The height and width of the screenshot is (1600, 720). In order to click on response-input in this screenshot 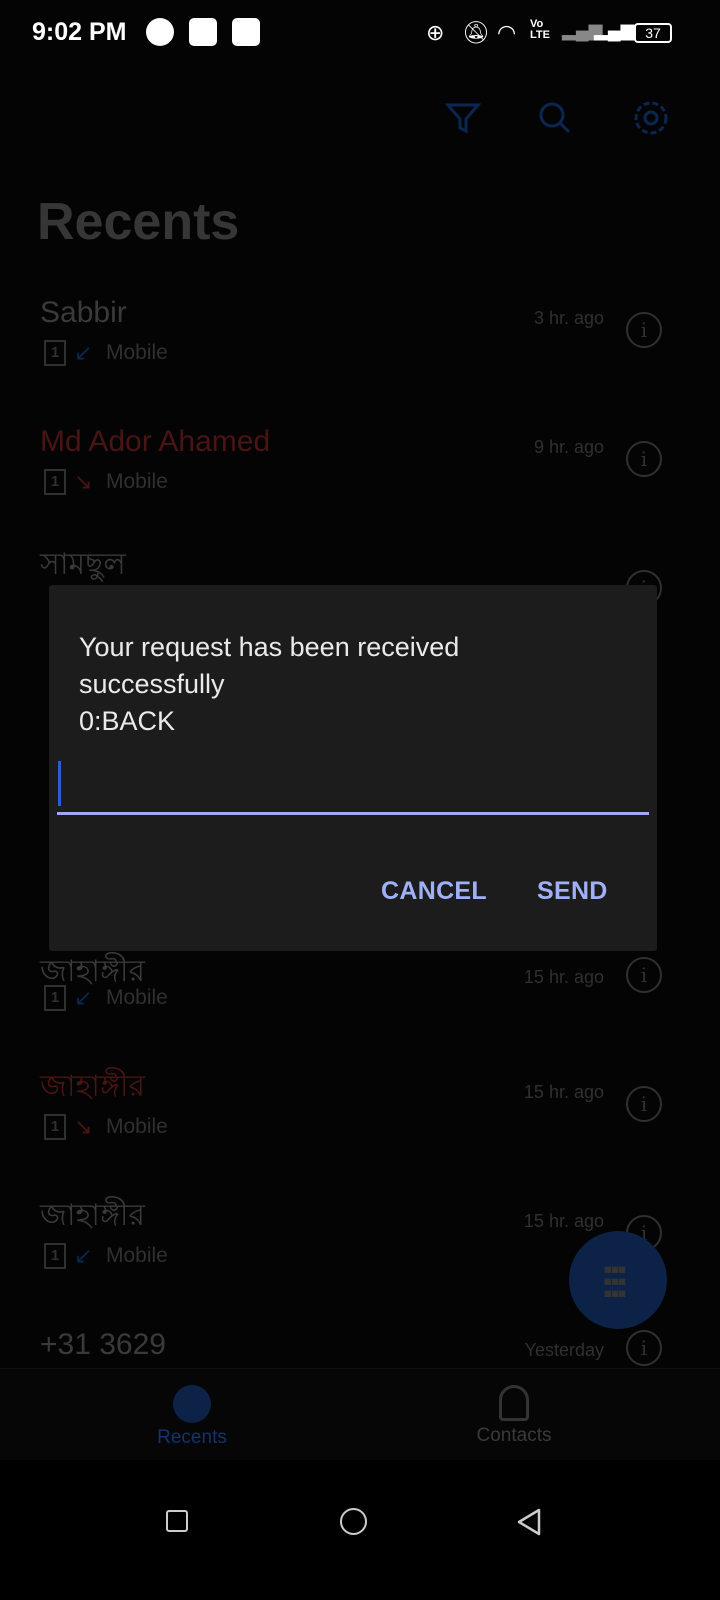, I will do `click(353, 788)`.